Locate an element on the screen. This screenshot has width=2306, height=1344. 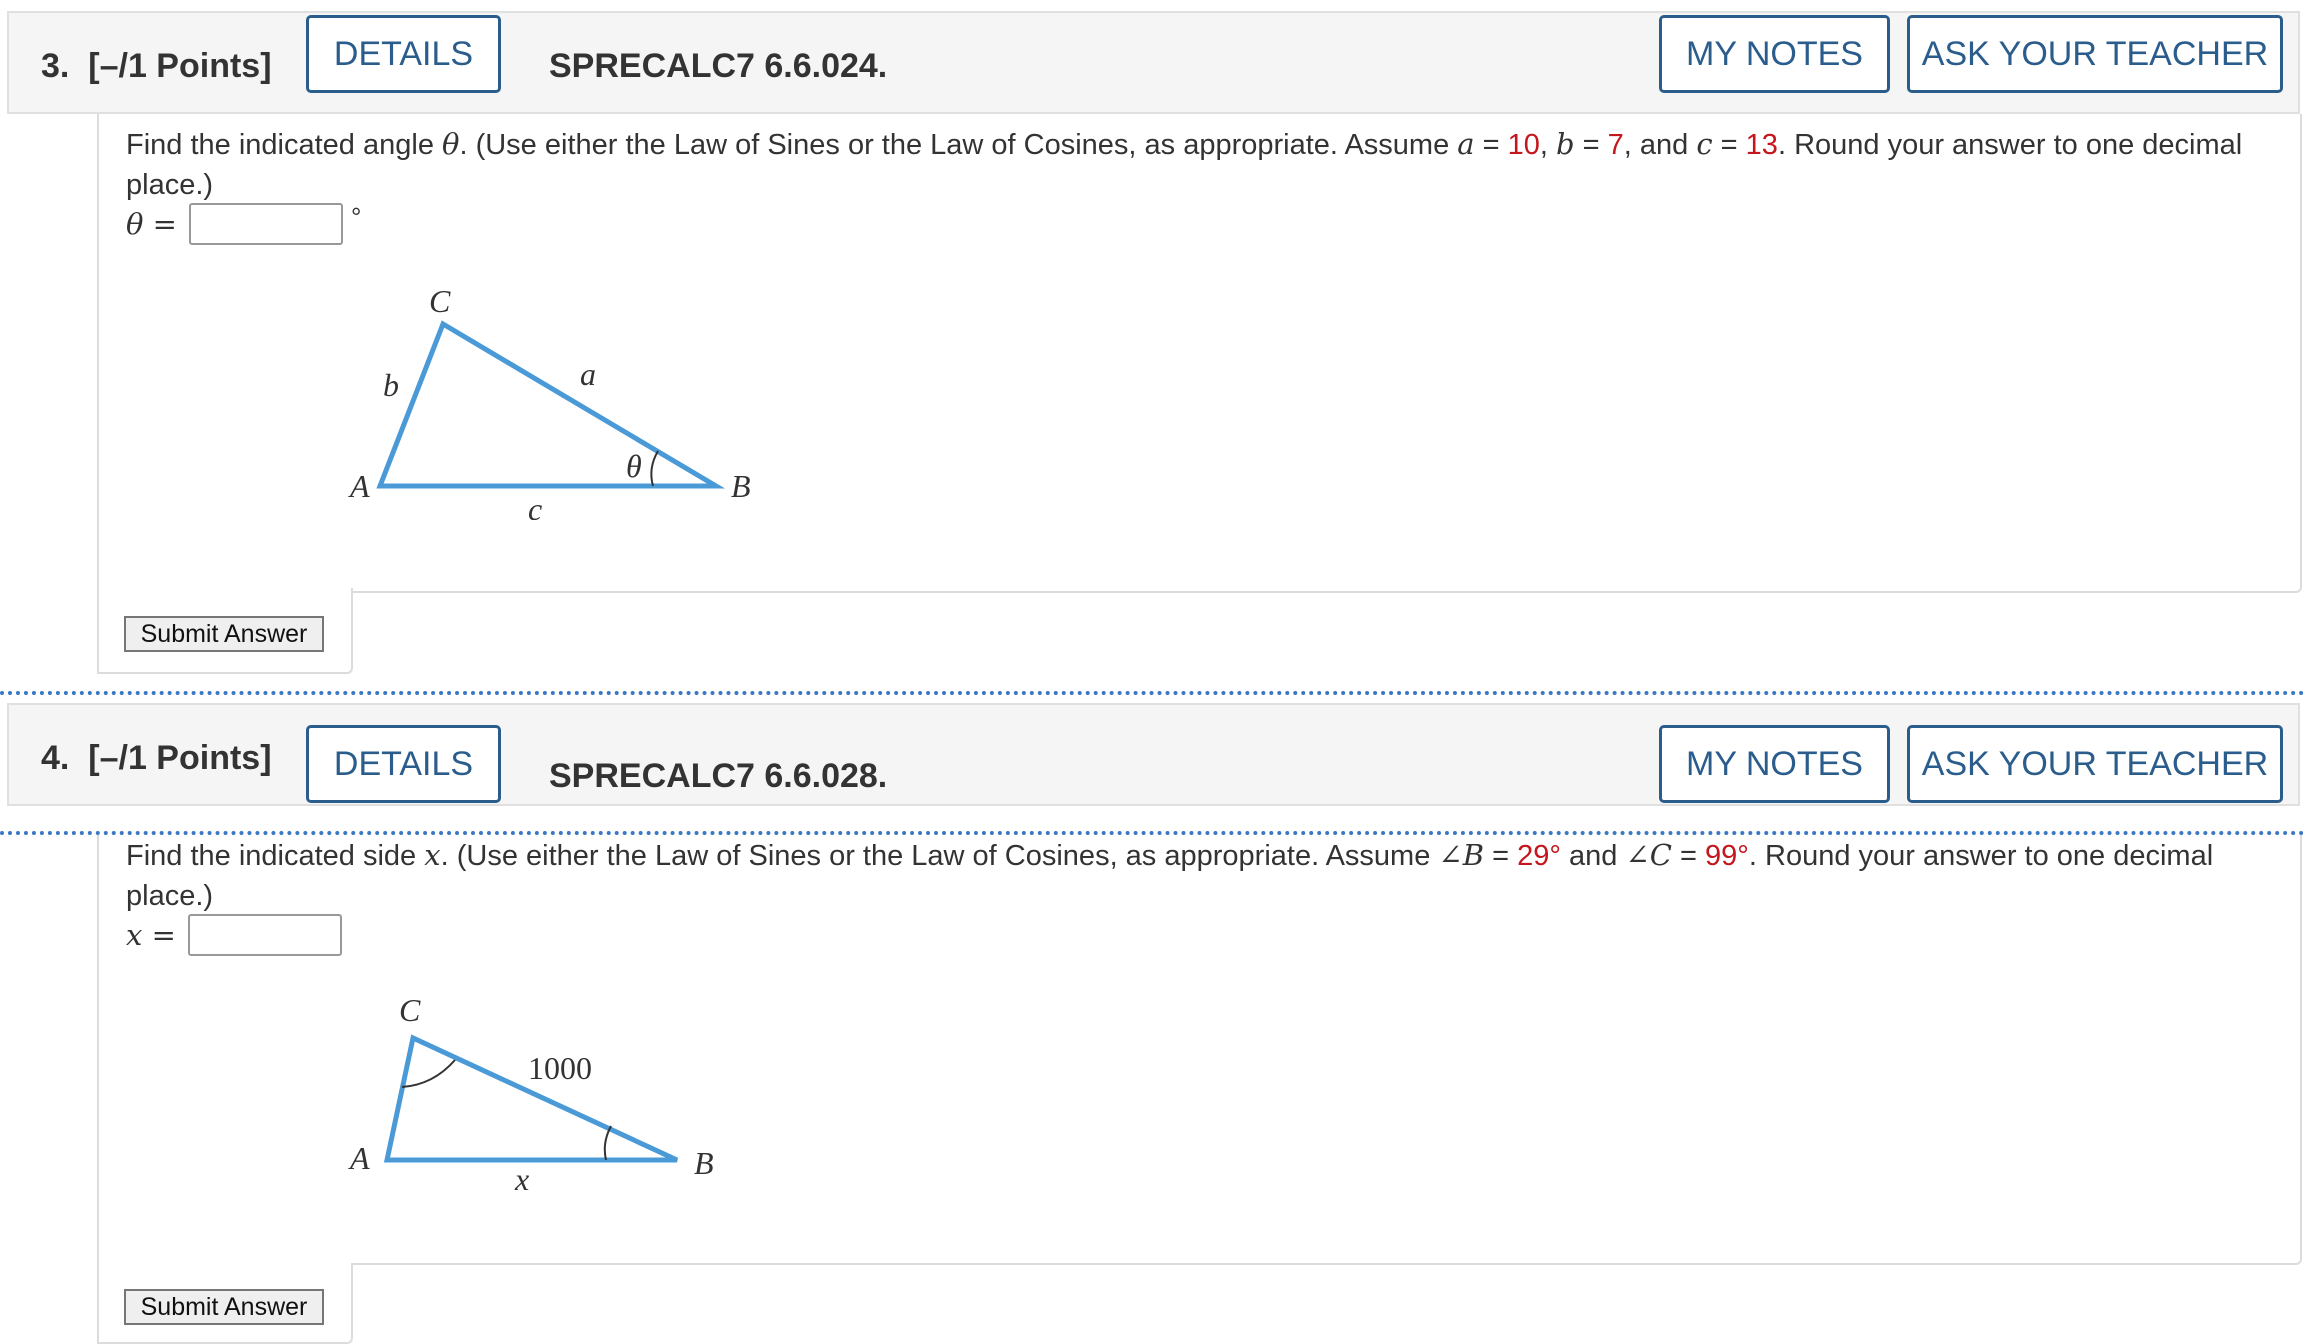
angle-arc is located at coordinates (654, 468).